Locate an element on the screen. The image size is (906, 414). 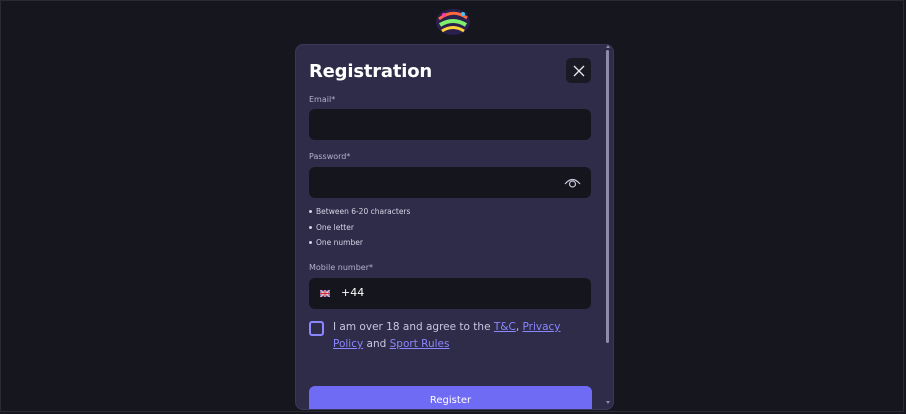
close-icon is located at coordinates (578, 70).